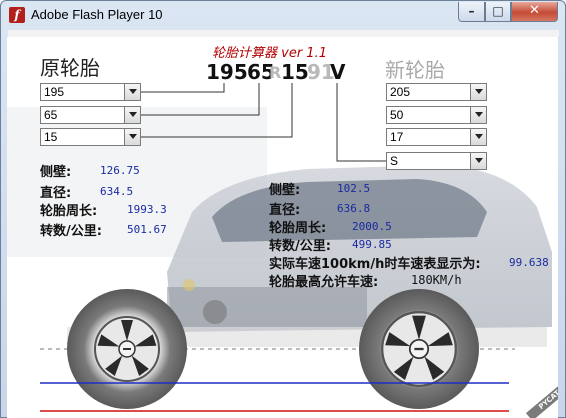  Describe the element at coordinates (17, 15) in the screenshot. I see `flash-player-icon: f` at that location.